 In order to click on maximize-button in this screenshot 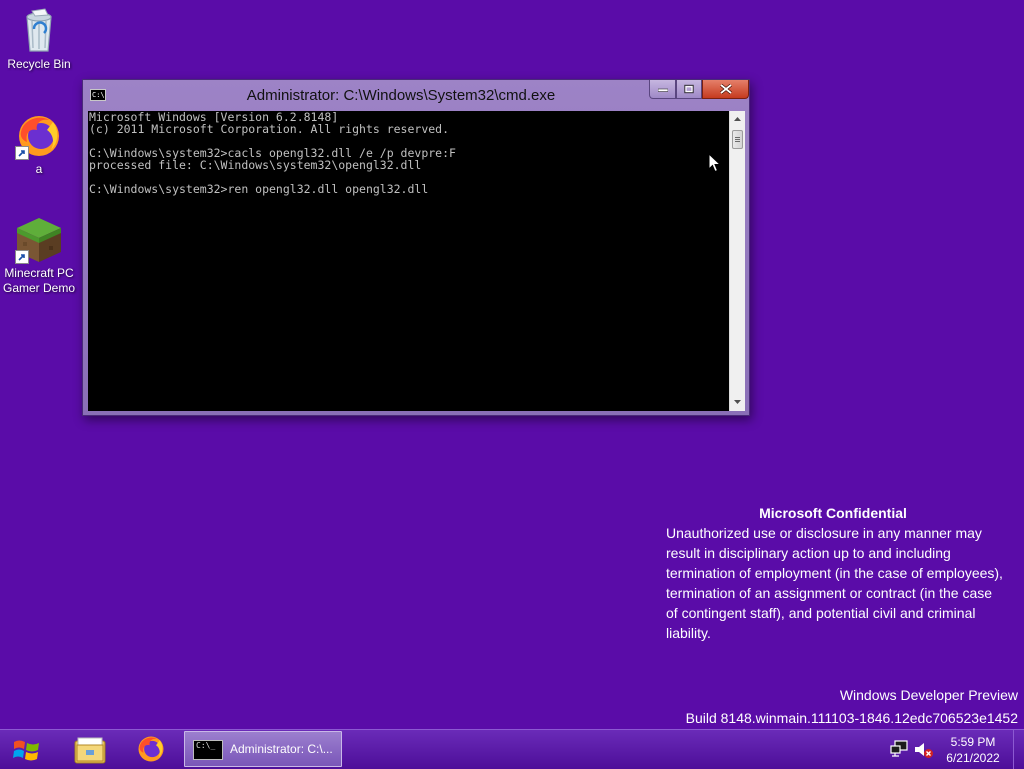, I will do `click(689, 89)`.